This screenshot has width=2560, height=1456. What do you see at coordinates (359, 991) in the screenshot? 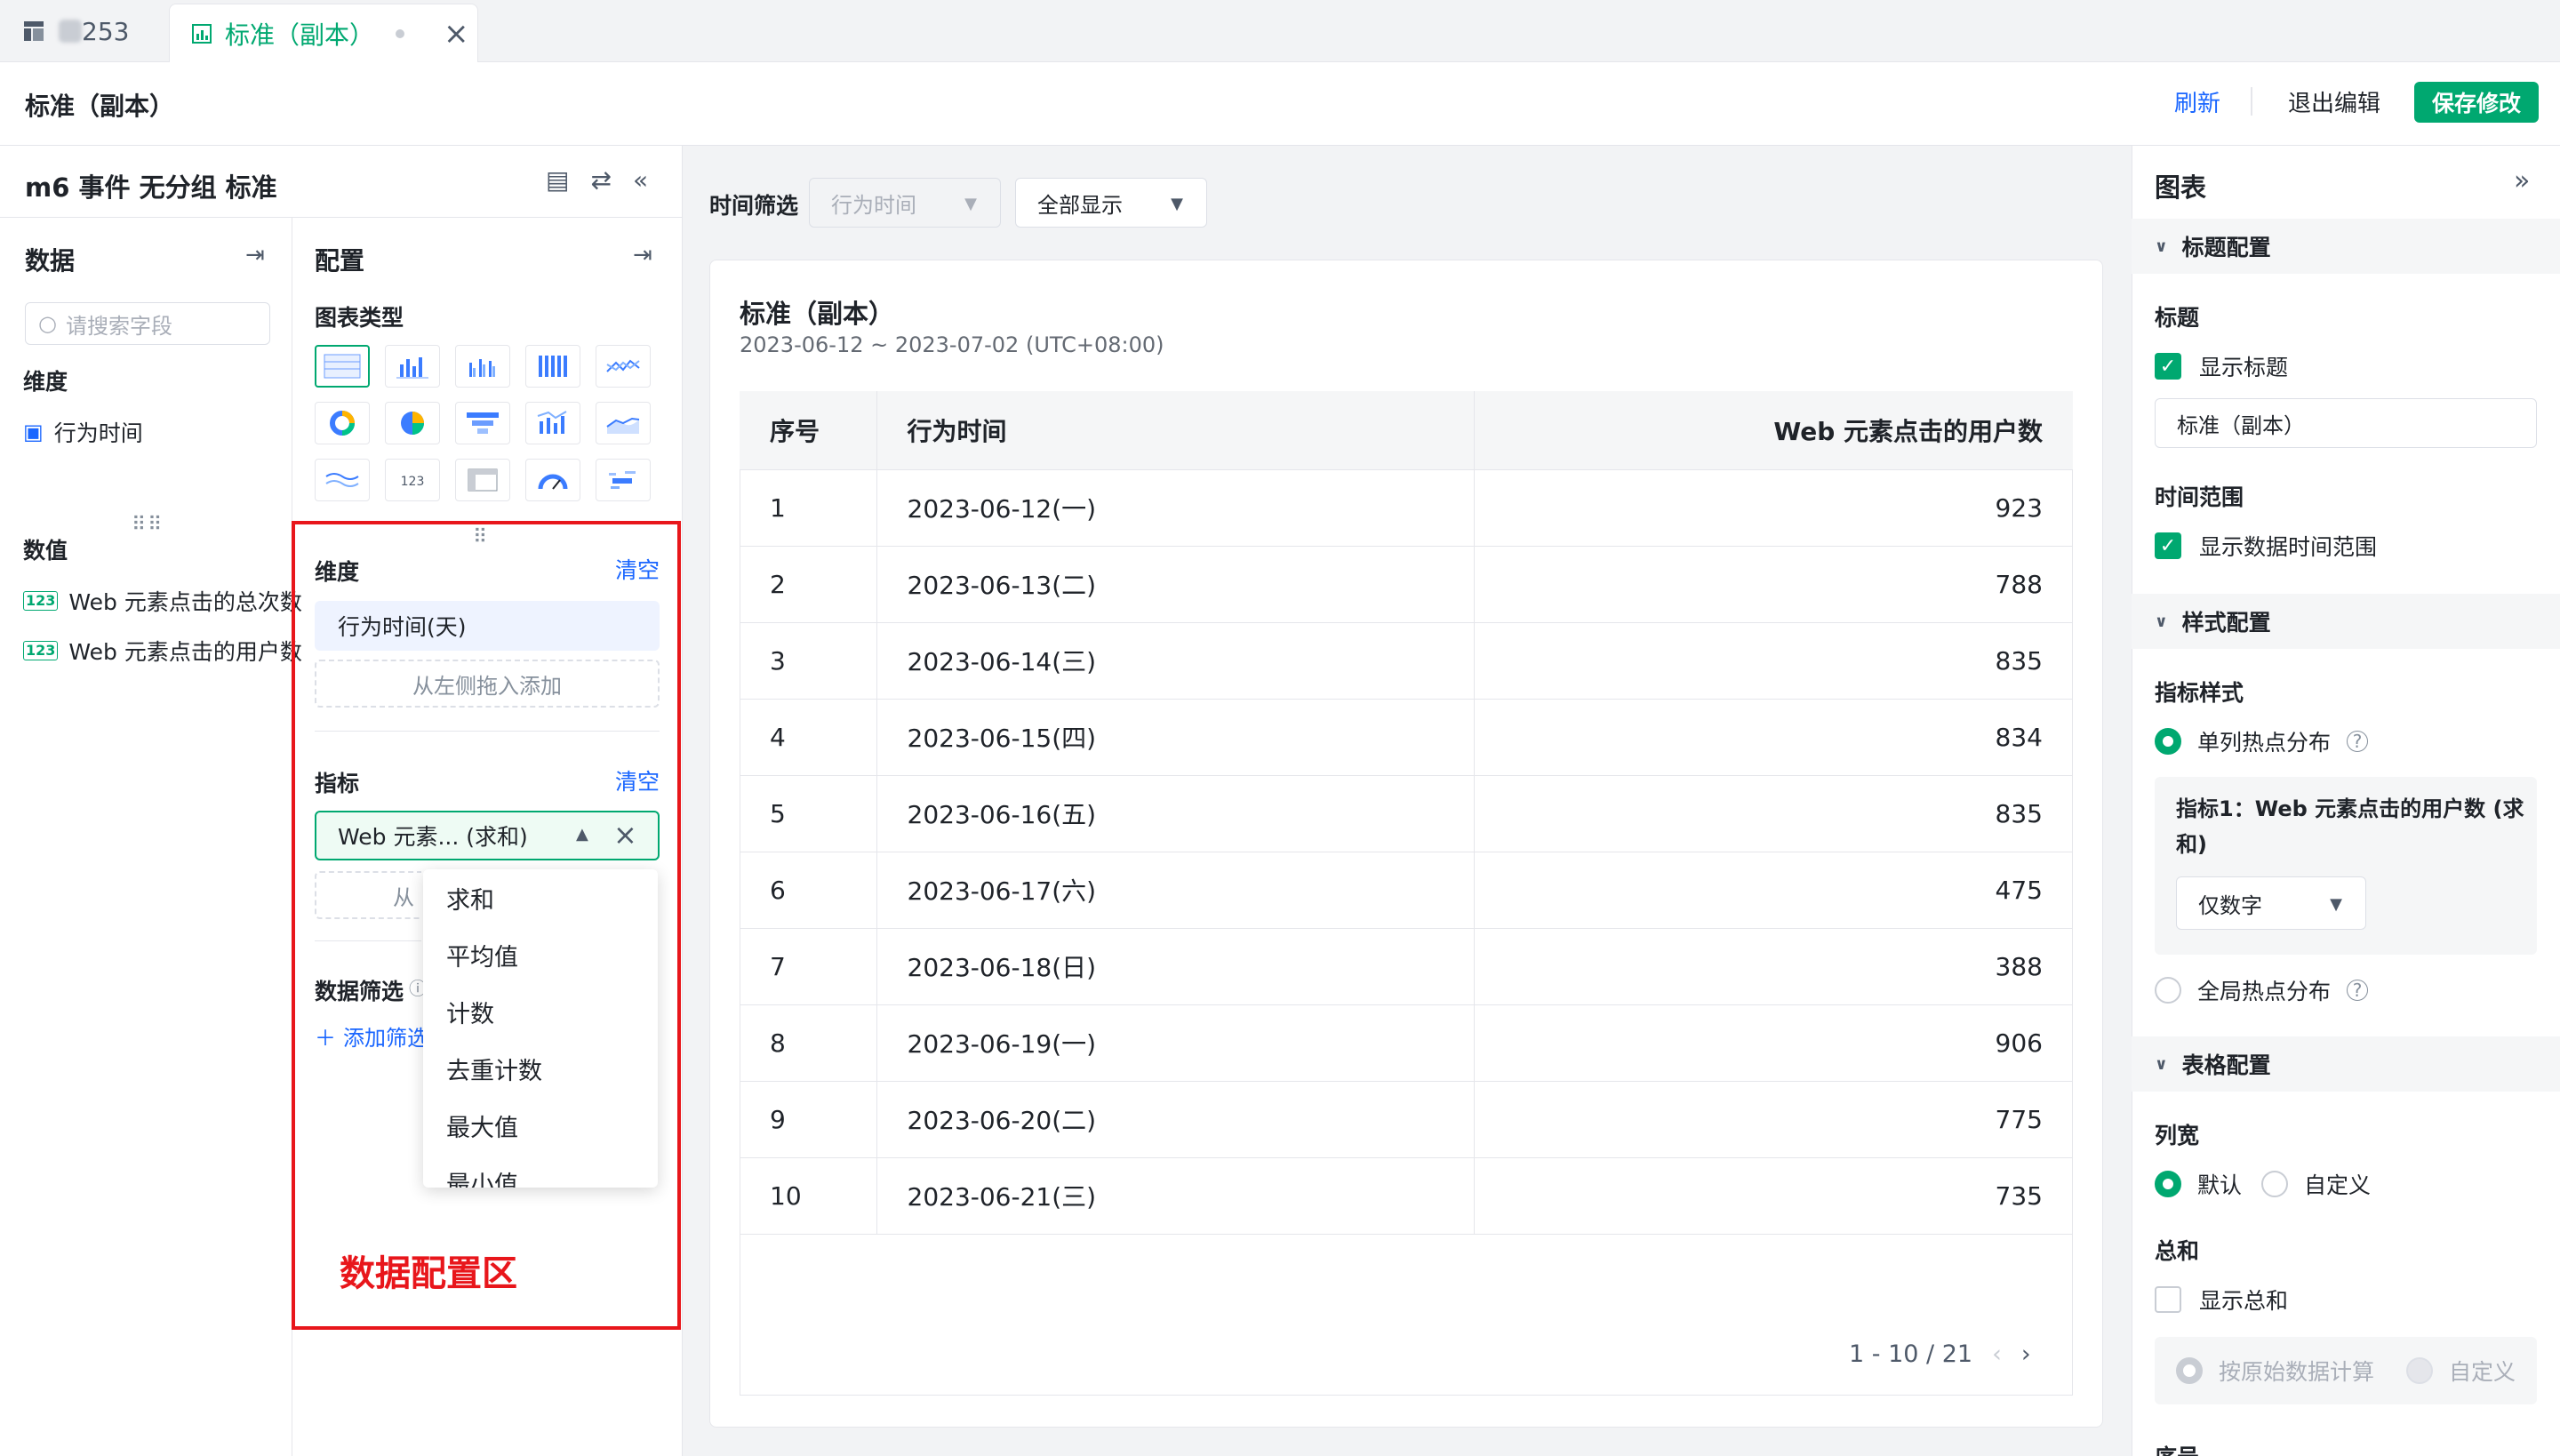
I see `data-filter-heading: 数据筛选` at bounding box center [359, 991].